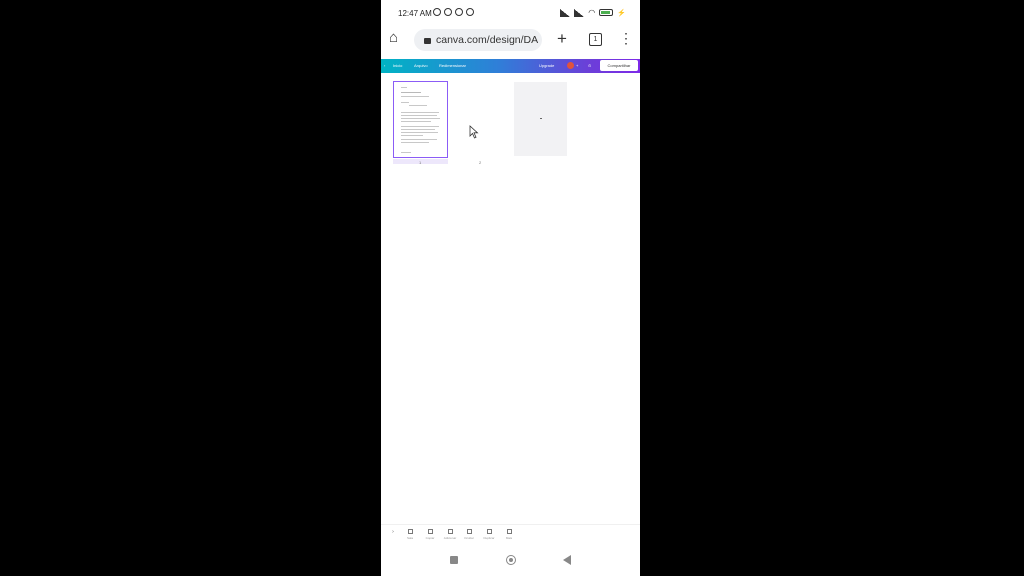 This screenshot has width=1024, height=576. Describe the element at coordinates (384, 65) in the screenshot. I see `back-chevron-icon: ‹` at that location.